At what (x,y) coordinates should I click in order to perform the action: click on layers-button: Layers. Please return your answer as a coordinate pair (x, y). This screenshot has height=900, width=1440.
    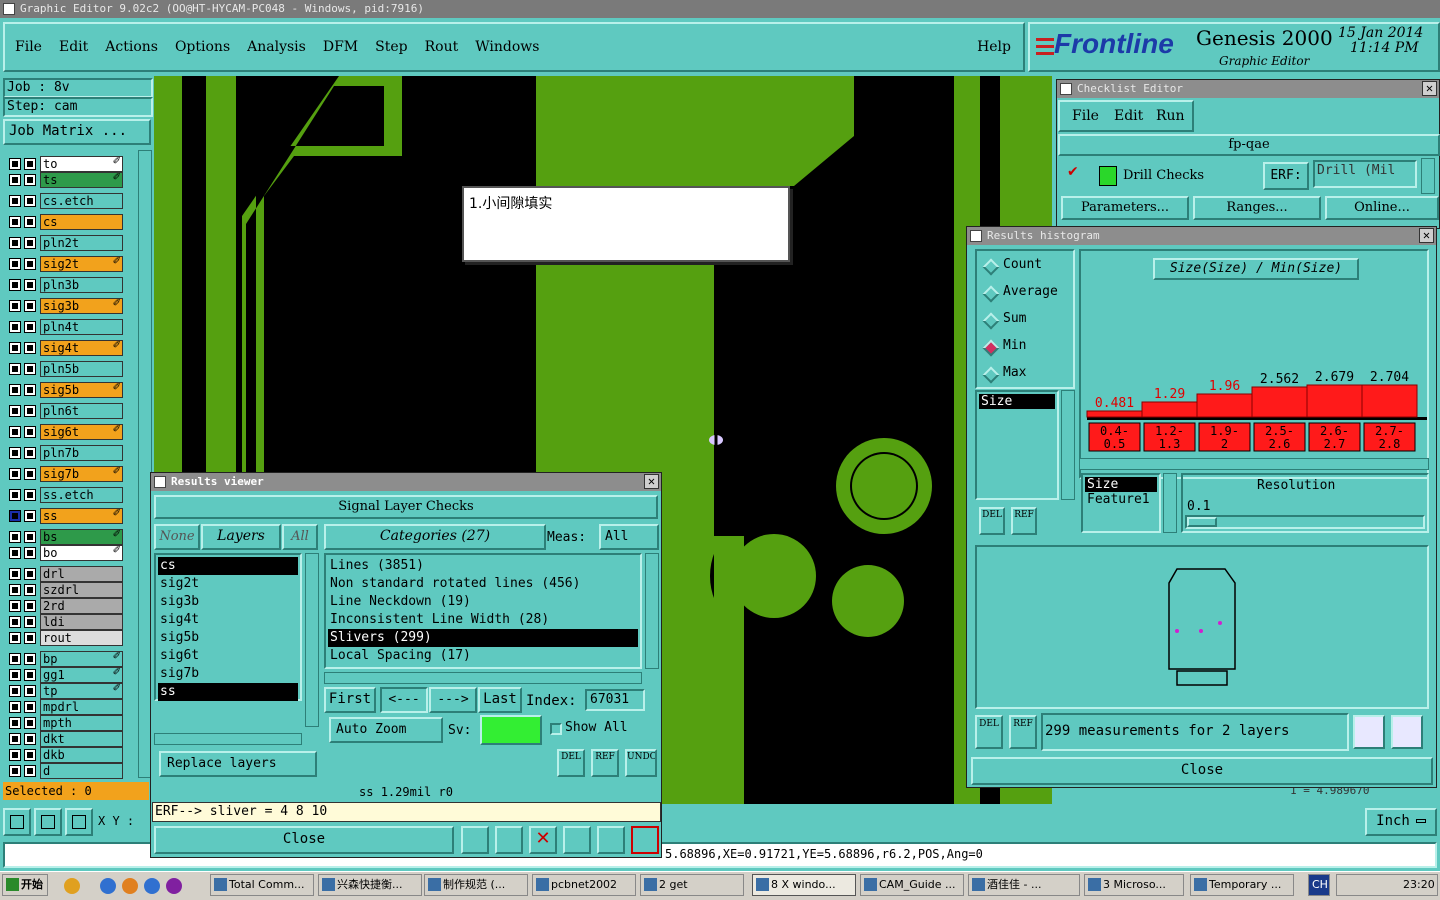
    Looking at the image, I should click on (241, 537).